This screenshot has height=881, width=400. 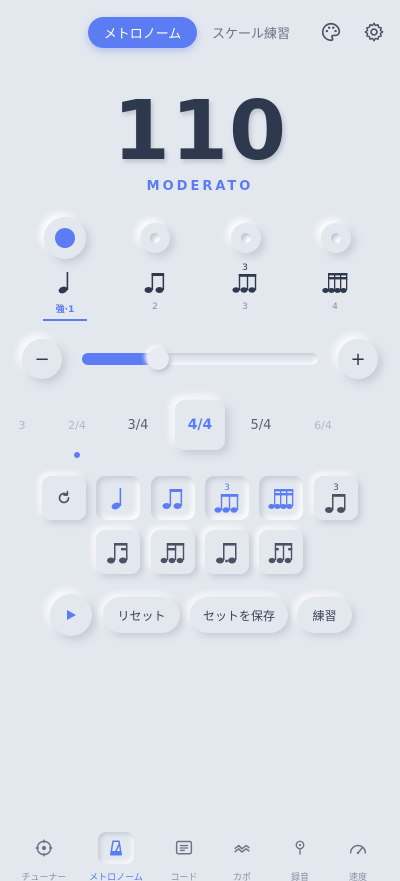 What do you see at coordinates (158, 359) in the screenshot?
I see `tempo-slider-thumb` at bounding box center [158, 359].